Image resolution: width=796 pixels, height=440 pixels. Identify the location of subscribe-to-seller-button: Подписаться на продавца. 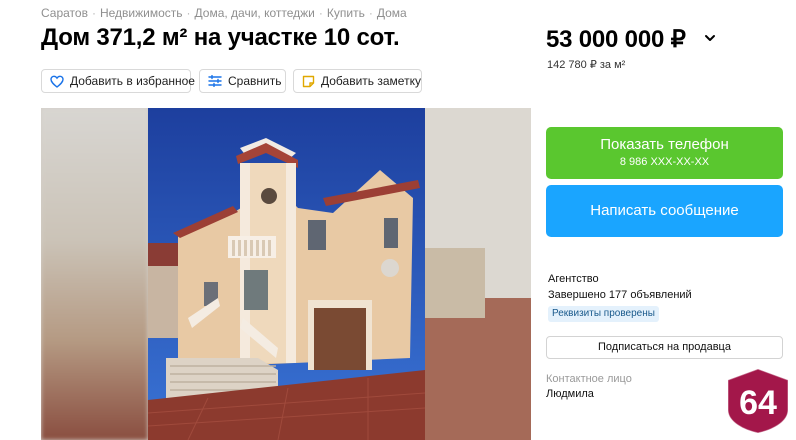
(664, 347).